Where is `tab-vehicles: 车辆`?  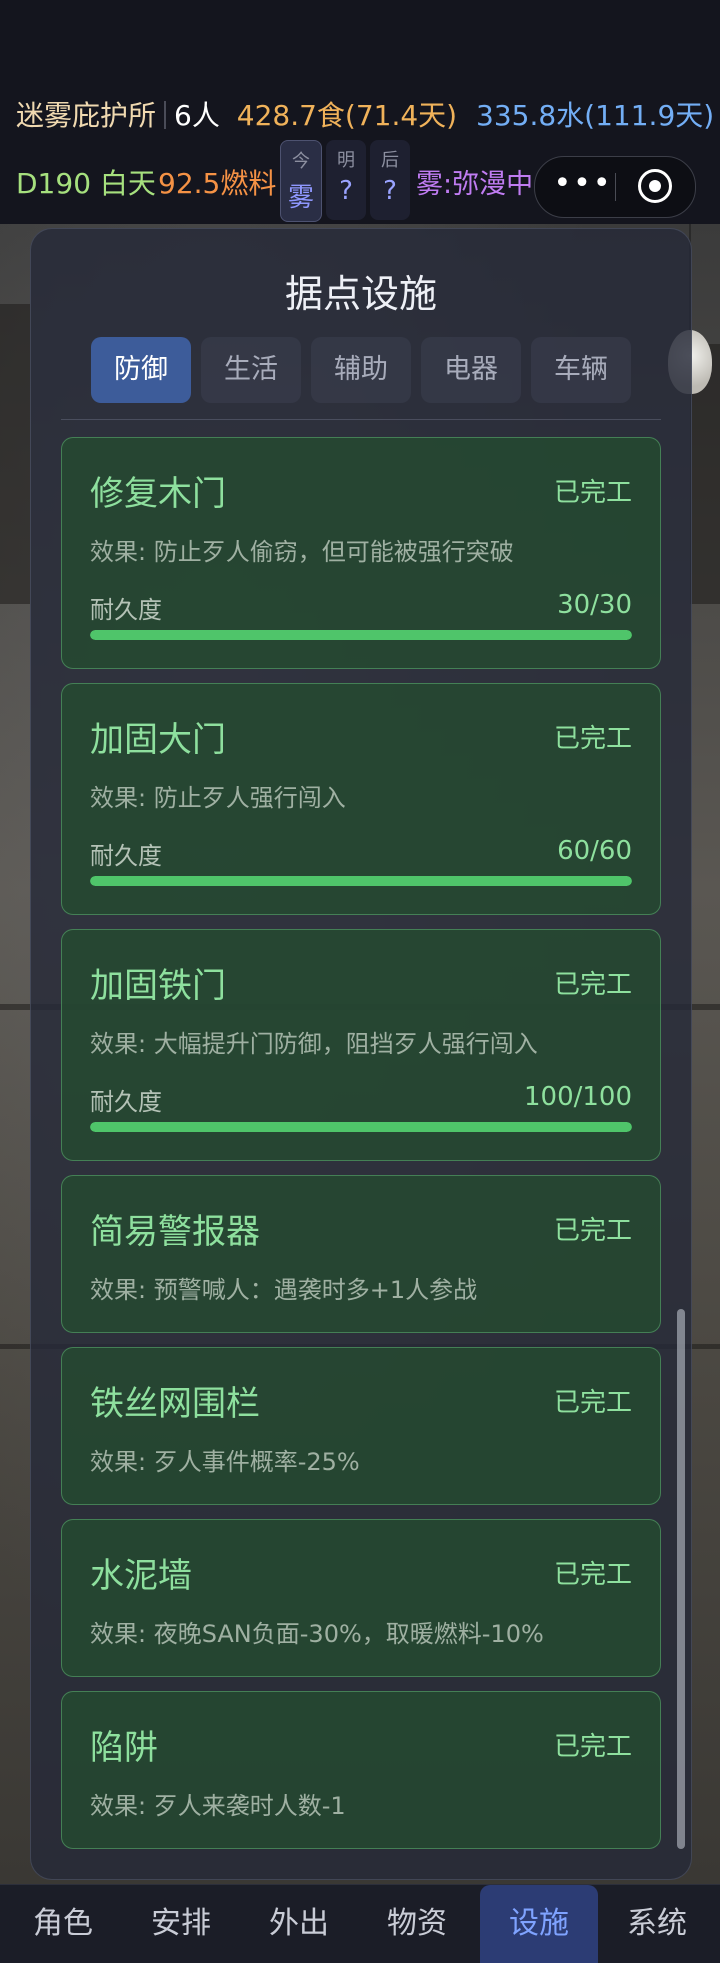
tab-vehicles: 车辆 is located at coordinates (581, 370).